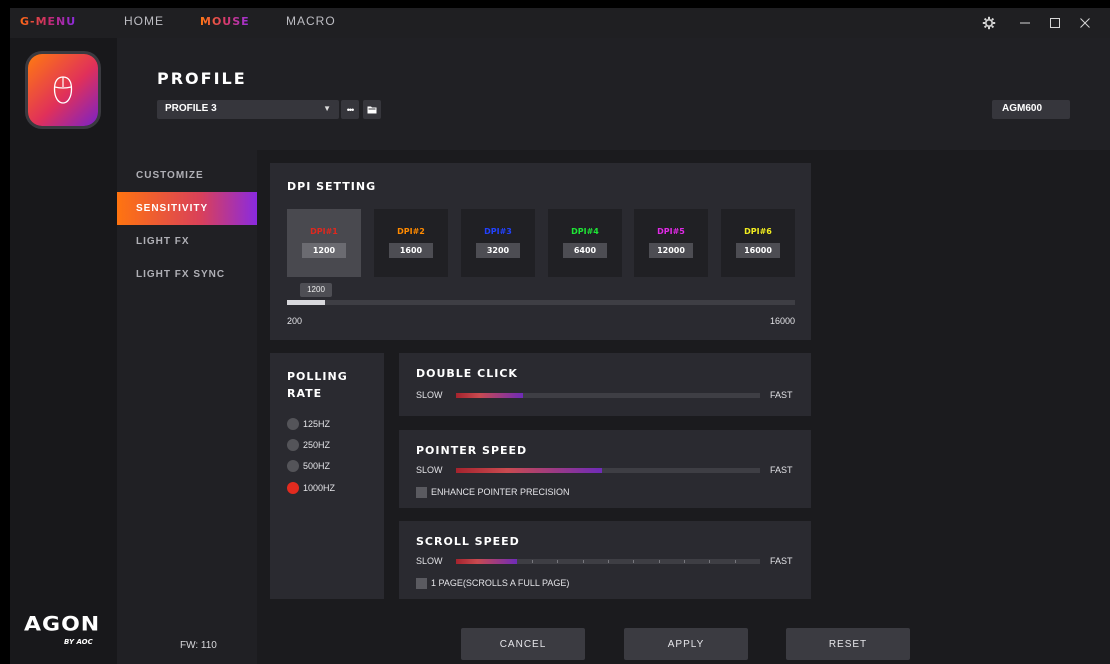 The height and width of the screenshot is (664, 1110). What do you see at coordinates (187, 208) in the screenshot?
I see `sidebar-item-sensitivity: SENSITIVITY` at bounding box center [187, 208].